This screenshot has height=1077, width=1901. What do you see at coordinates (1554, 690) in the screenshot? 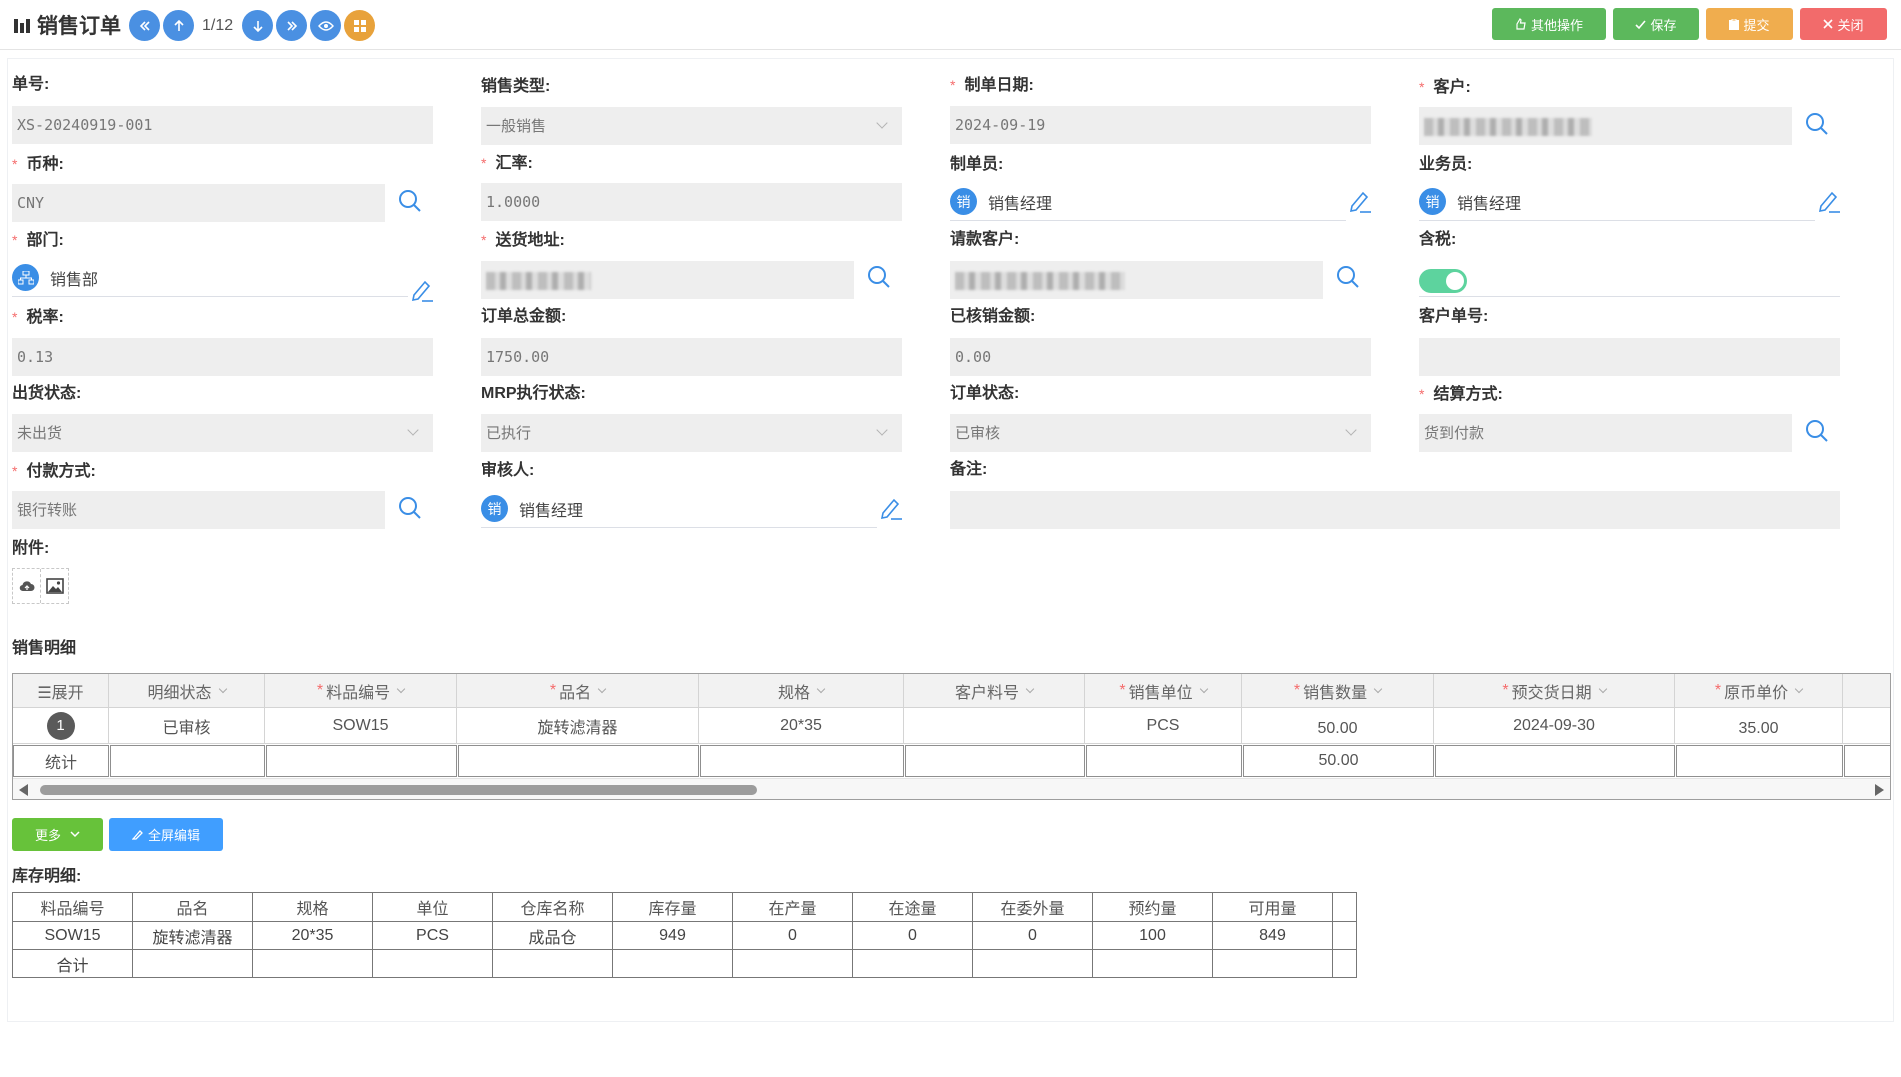
I see `col-delivery-date: * 预交货日期` at bounding box center [1554, 690].